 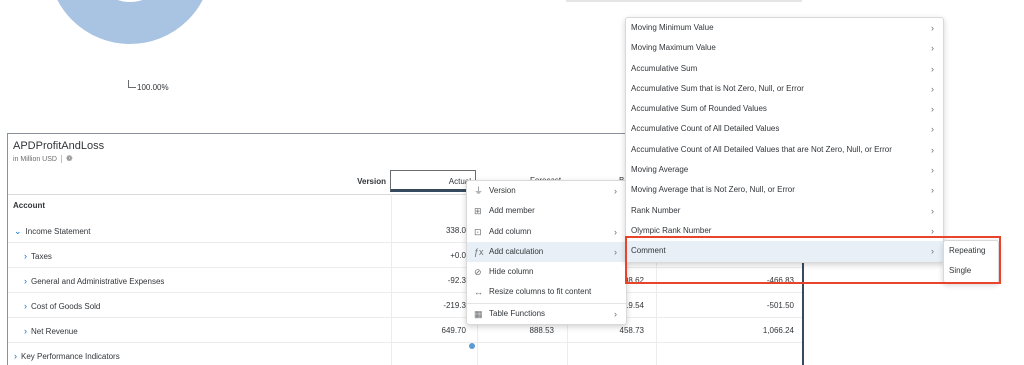 I want to click on filter-icon: ⏚, so click(x=479, y=191).